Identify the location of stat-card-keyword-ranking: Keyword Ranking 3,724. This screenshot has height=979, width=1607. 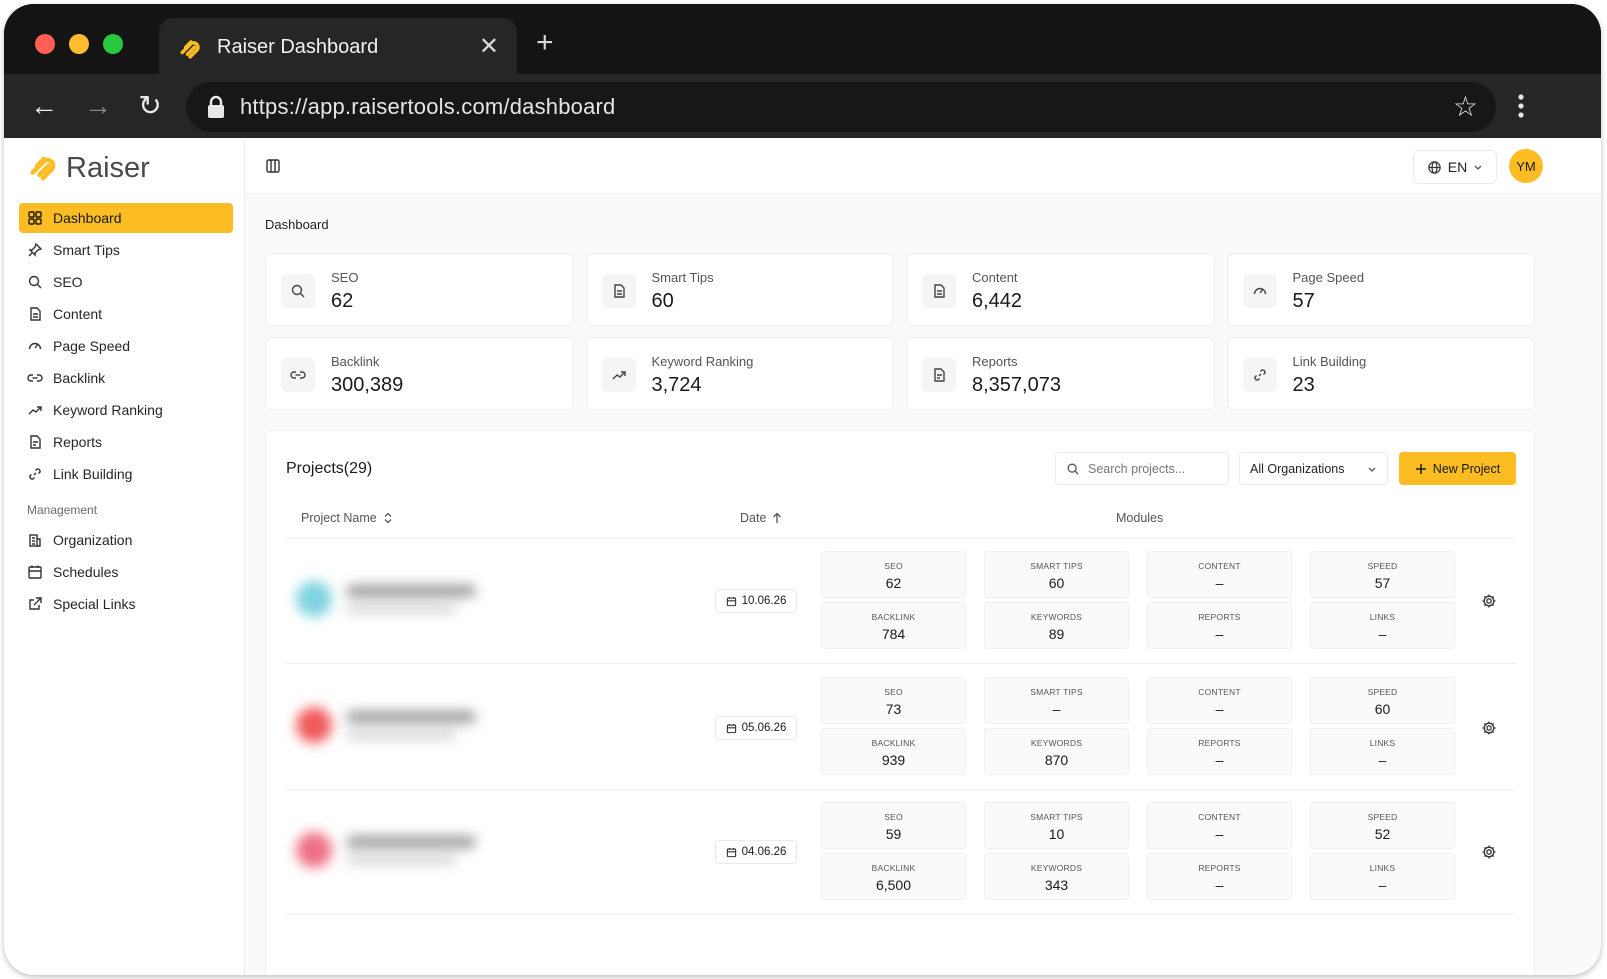
(739, 373).